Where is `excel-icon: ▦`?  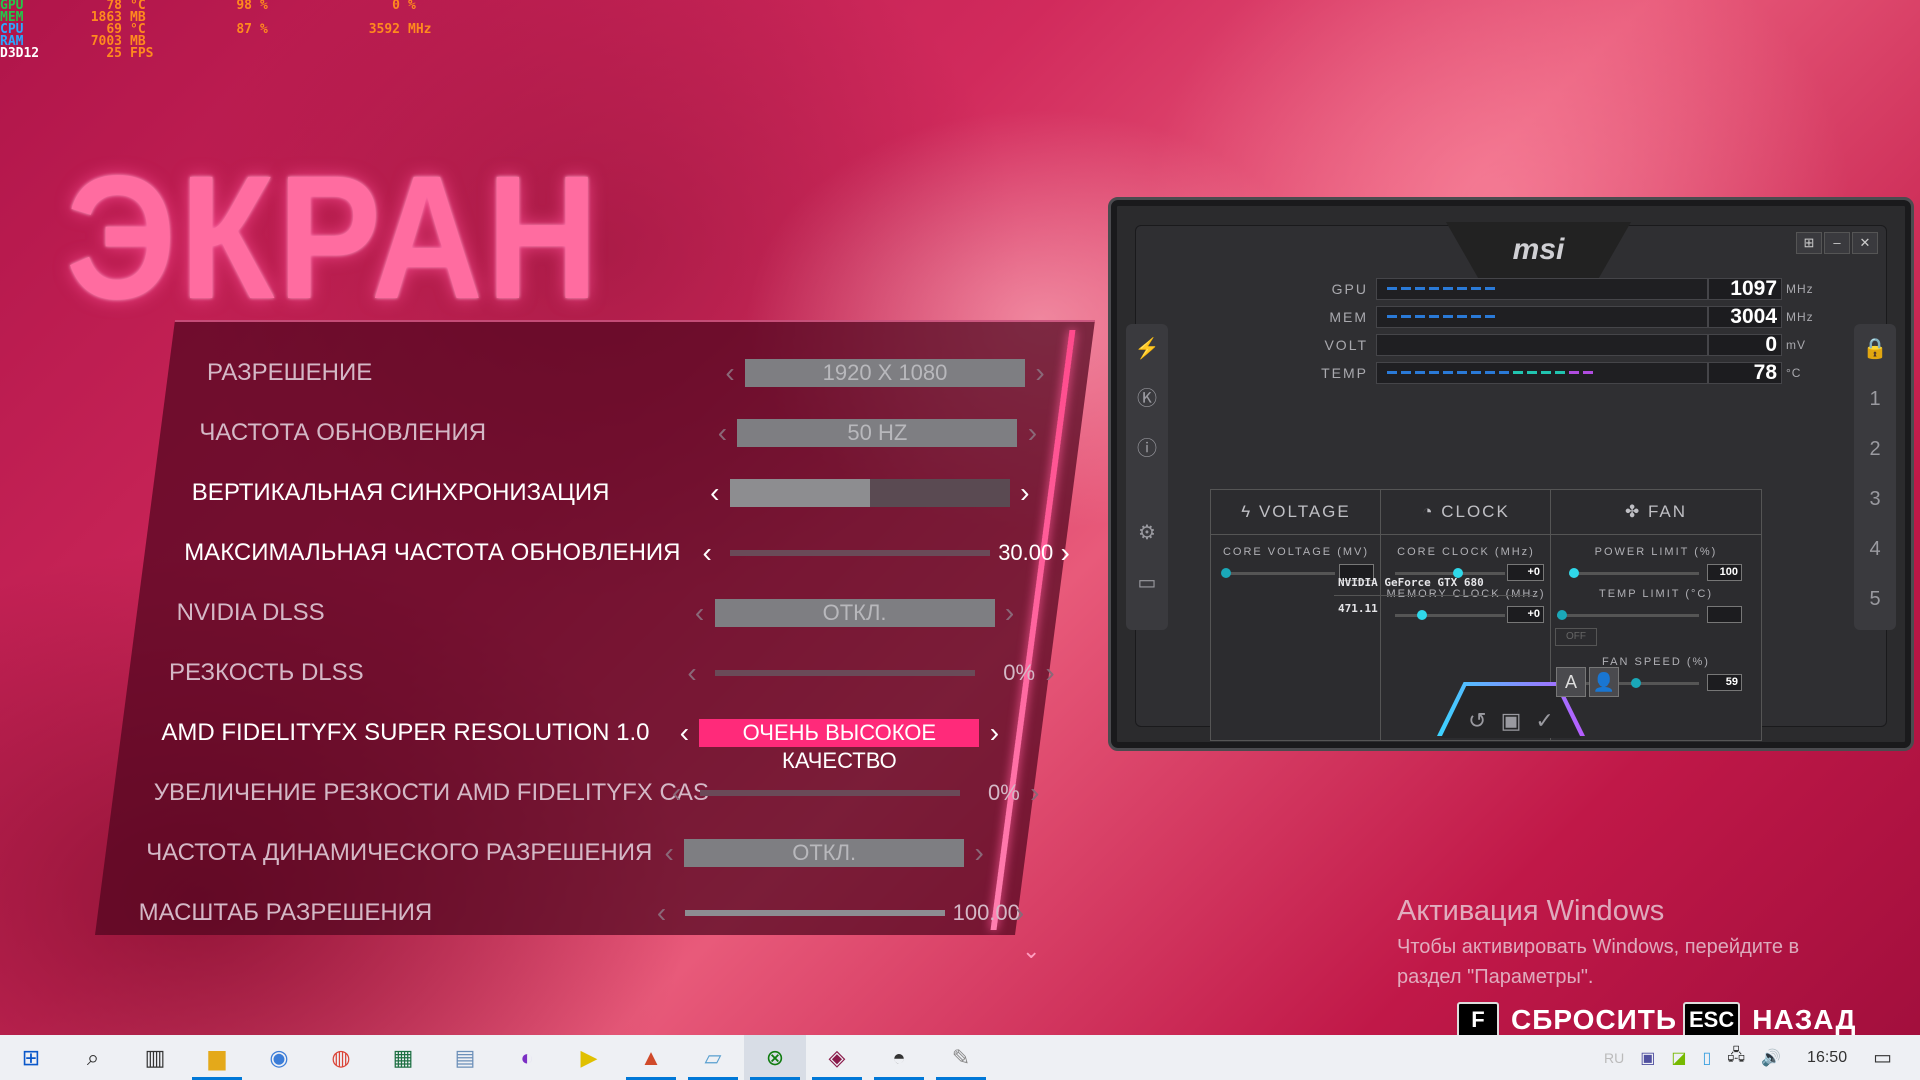 excel-icon: ▦ is located at coordinates (403, 1057).